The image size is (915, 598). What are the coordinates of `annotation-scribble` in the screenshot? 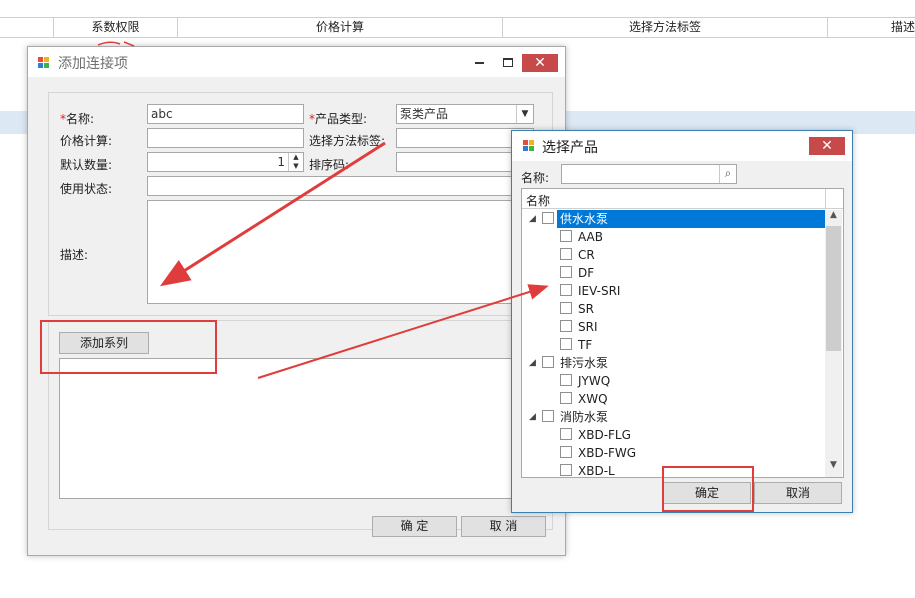 It's located at (116, 44).